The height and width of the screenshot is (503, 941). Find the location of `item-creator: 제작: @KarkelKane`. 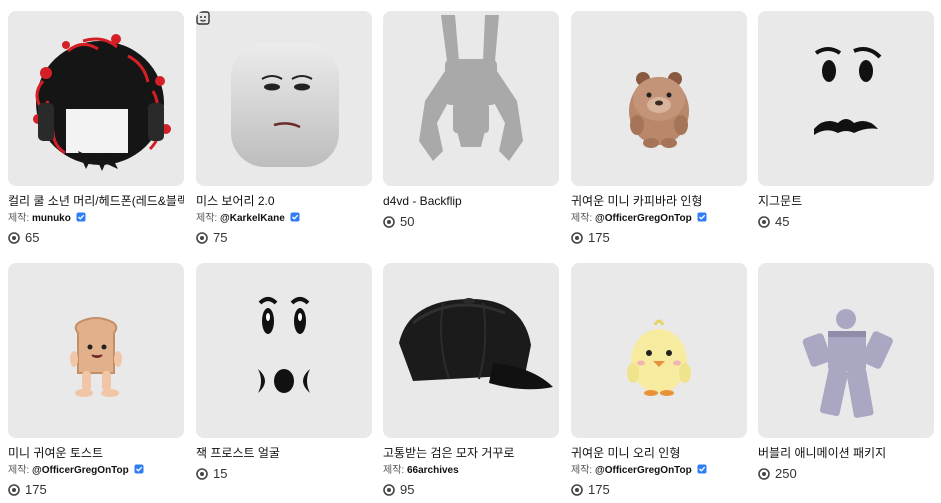

item-creator: 제작: @KarkelKane is located at coordinates (284, 218).